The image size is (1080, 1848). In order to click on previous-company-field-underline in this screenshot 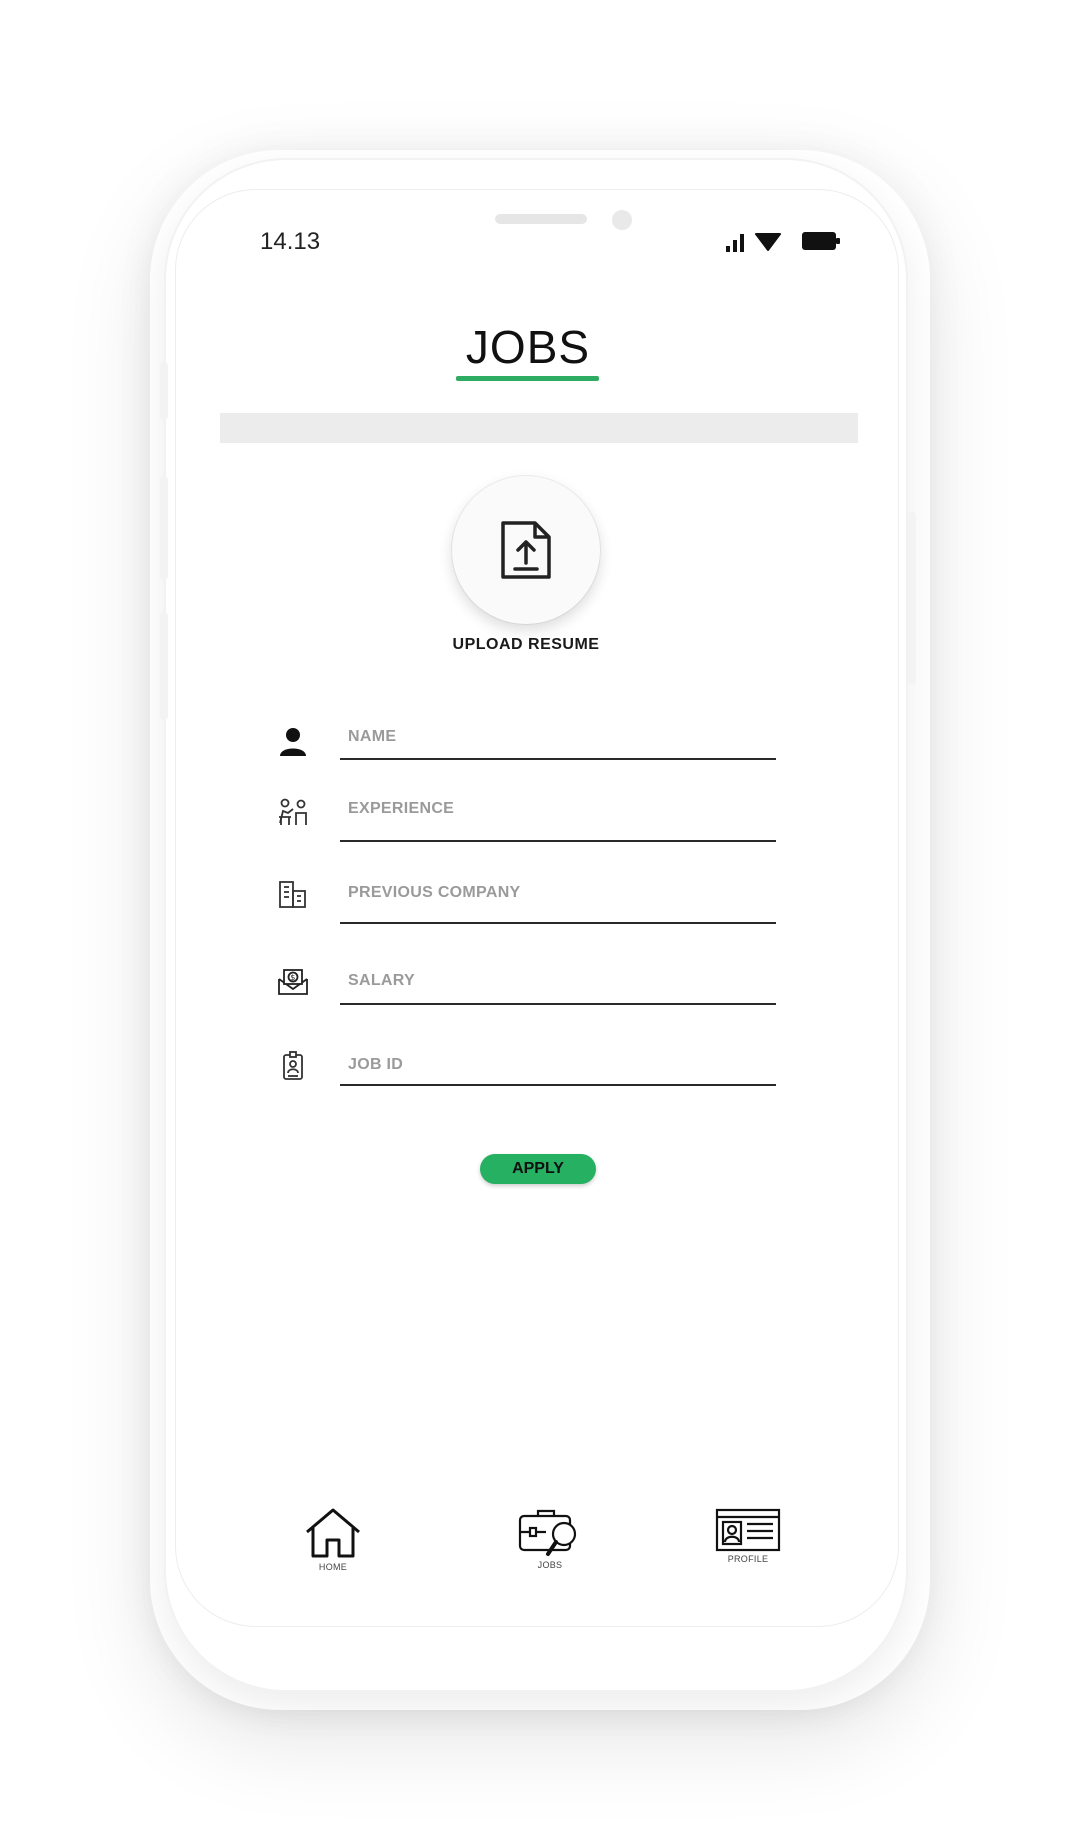, I will do `click(558, 923)`.